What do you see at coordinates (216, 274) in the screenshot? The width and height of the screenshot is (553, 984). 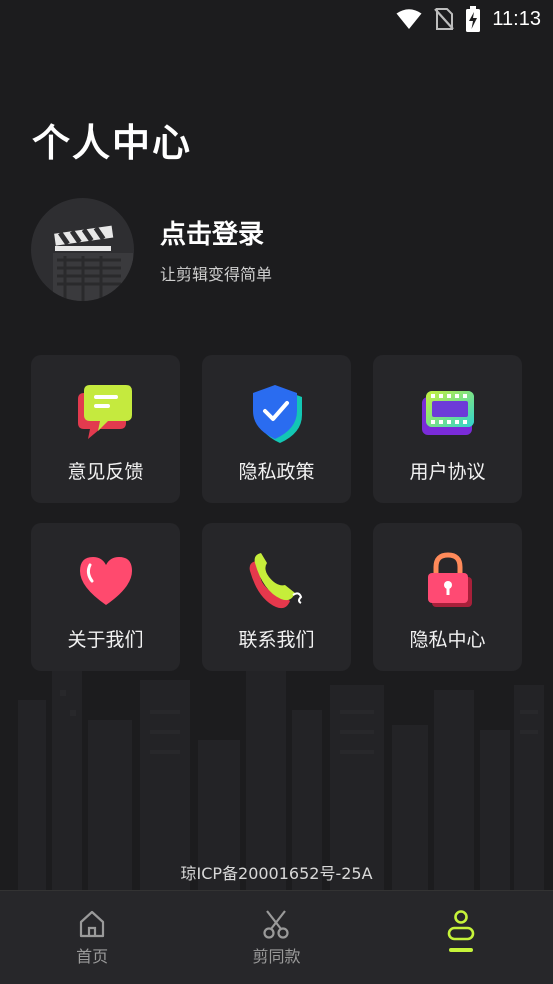 I see `login-subtitle: 让剪辑变得简单` at bounding box center [216, 274].